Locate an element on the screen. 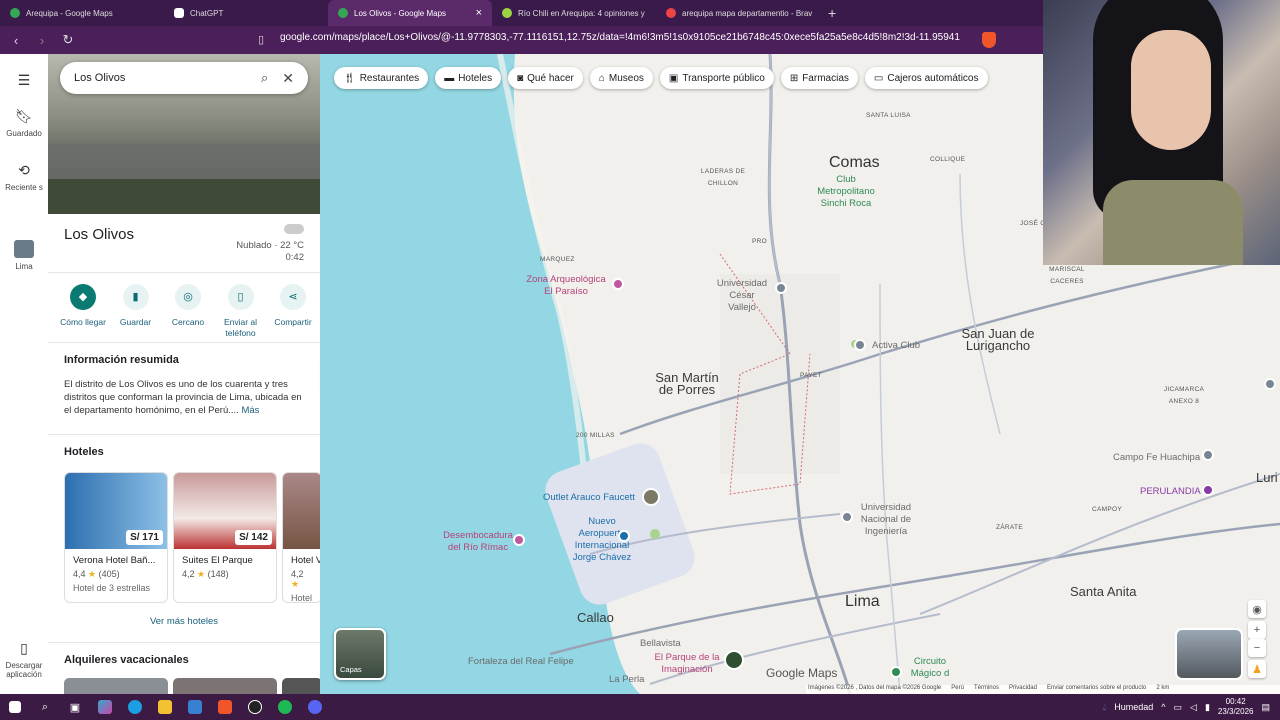 The height and width of the screenshot is (720, 1280). map-label: Desembocadura del Río Rímac is located at coordinates (478, 542).